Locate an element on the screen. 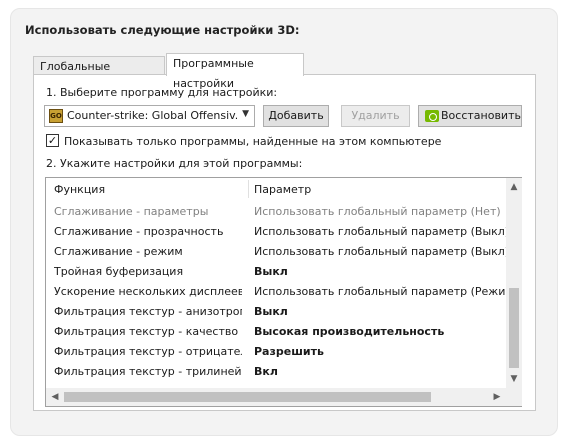 The height and width of the screenshot is (440, 567). feature-cell: Фильтрация текстур - качество is located at coordinates (146, 331).